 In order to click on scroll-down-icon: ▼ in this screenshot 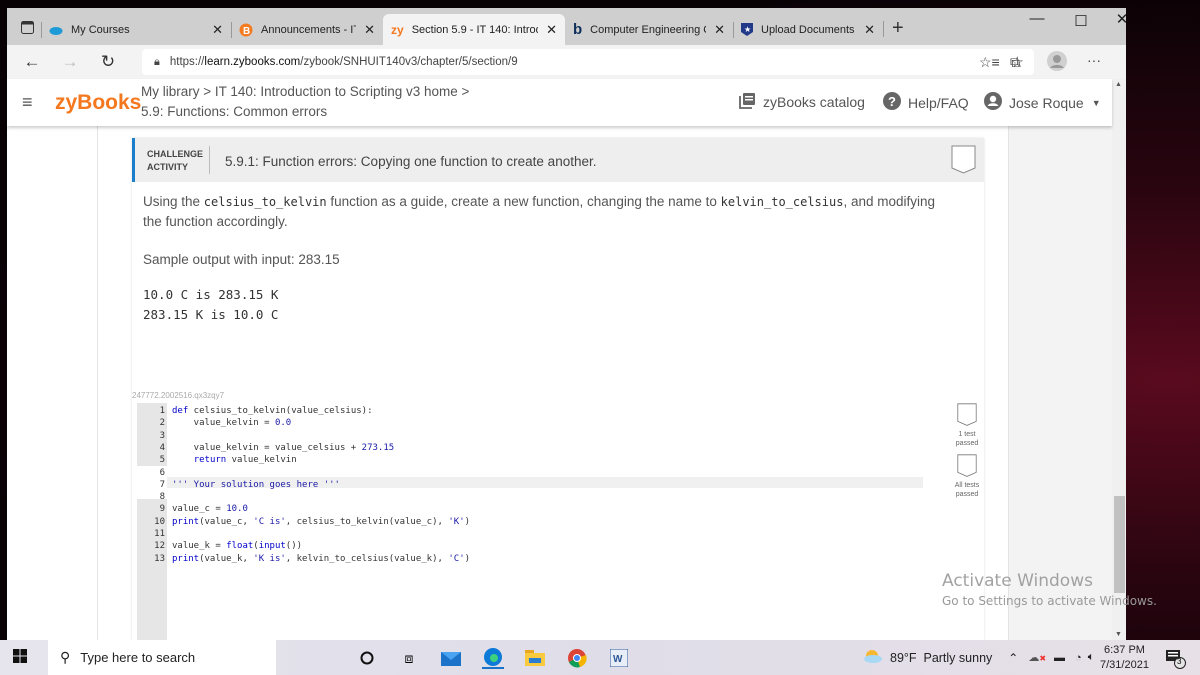, I will do `click(1118, 634)`.